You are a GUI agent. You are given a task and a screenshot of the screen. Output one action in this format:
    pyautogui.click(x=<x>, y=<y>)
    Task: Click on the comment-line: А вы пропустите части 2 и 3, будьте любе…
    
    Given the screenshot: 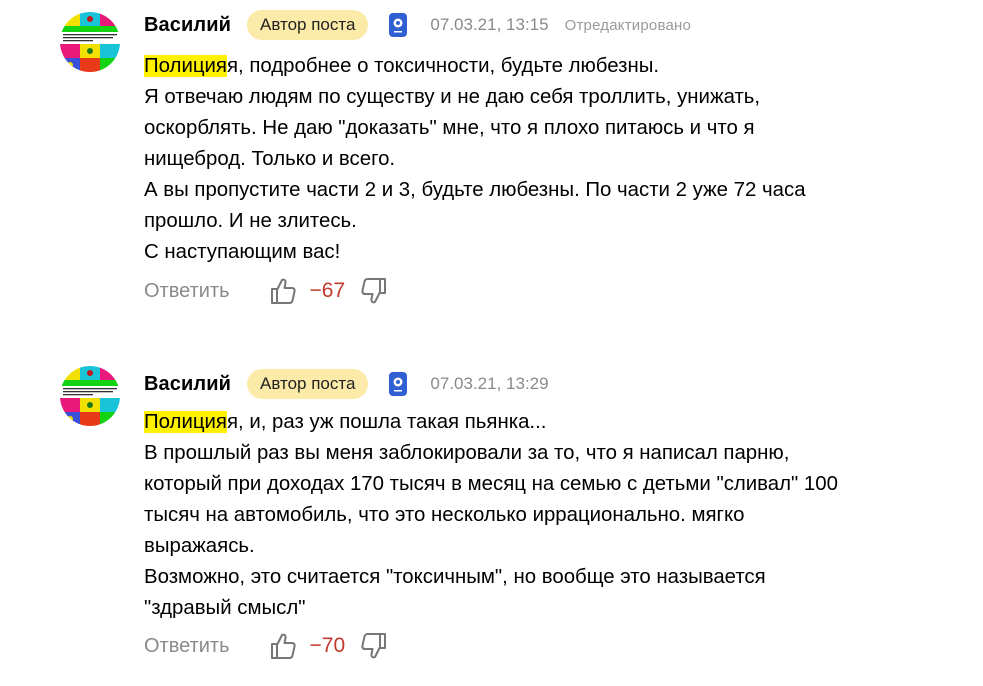 What is the action you would take?
    pyautogui.click(x=475, y=190)
    